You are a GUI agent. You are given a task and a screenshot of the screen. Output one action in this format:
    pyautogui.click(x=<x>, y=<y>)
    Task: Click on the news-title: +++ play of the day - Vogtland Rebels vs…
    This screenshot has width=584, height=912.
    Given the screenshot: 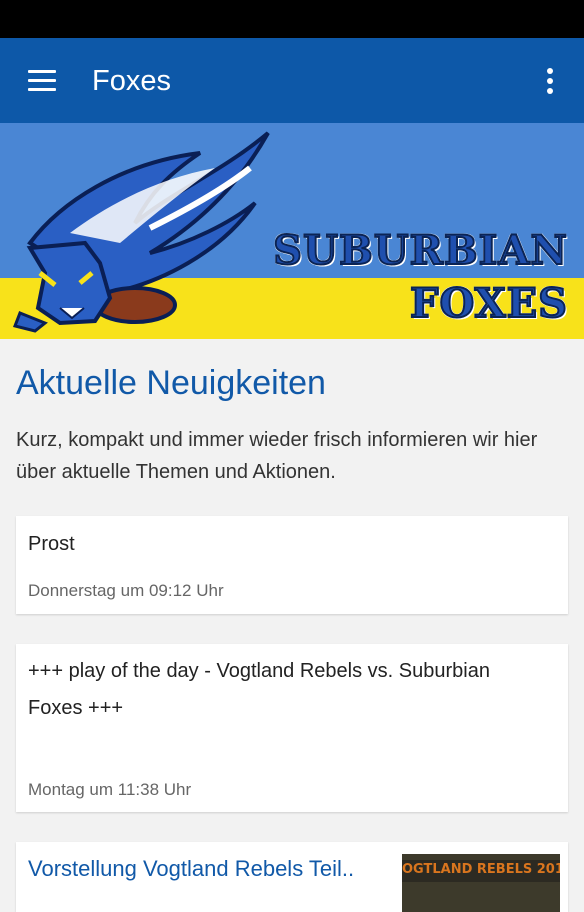 What is the action you would take?
    pyautogui.click(x=259, y=689)
    